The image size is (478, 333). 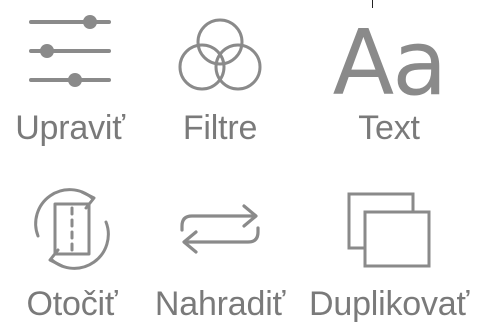 What do you see at coordinates (389, 230) in the screenshot?
I see `duplicate-icon` at bounding box center [389, 230].